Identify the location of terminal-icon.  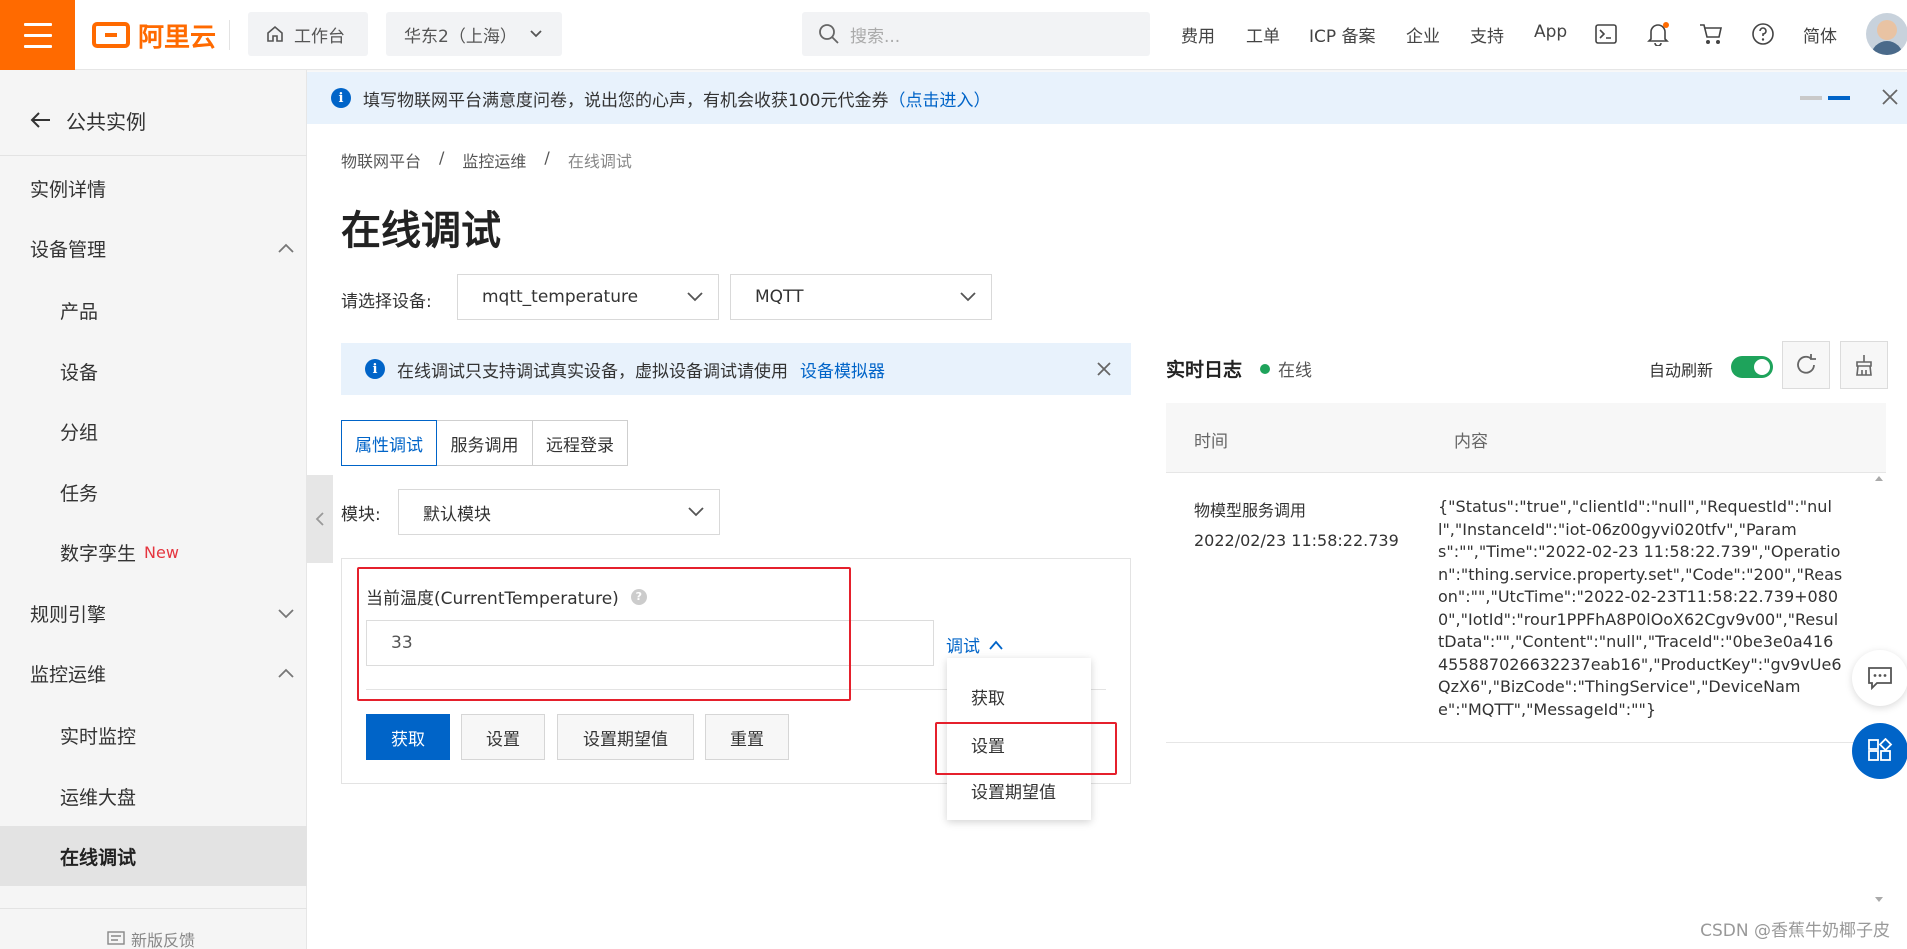
(1606, 34).